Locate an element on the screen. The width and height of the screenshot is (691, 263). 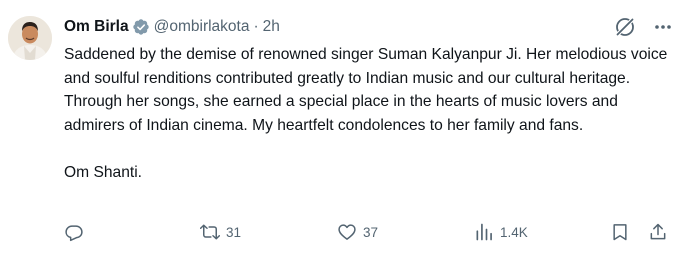
bookmark-icon is located at coordinates (620, 232).